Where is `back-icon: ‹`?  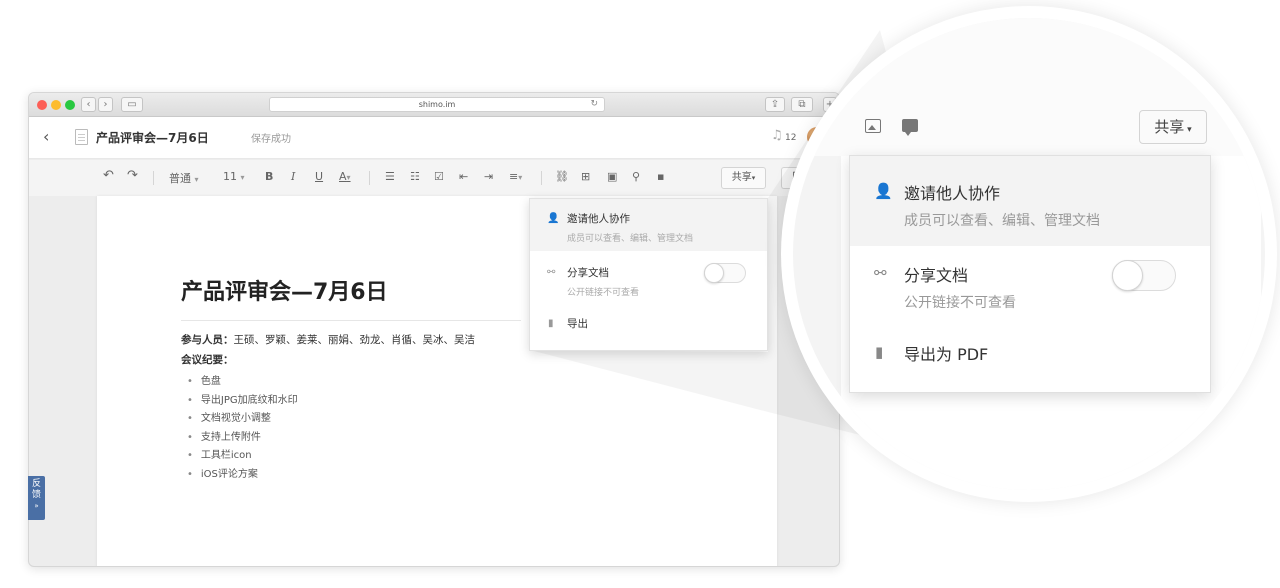 back-icon: ‹ is located at coordinates (46, 136).